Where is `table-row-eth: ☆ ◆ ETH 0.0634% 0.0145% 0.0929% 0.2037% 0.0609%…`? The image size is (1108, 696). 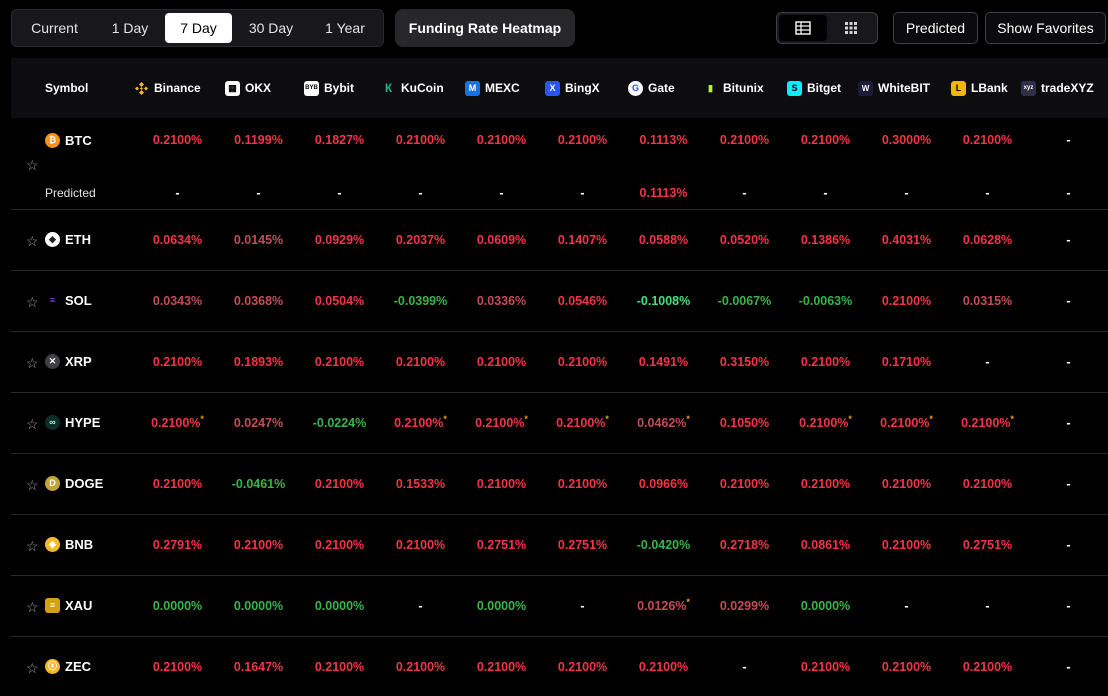 table-row-eth: ☆ ◆ ETH 0.0634% 0.0145% 0.0929% 0.2037% 0.0609%… is located at coordinates (559, 240).